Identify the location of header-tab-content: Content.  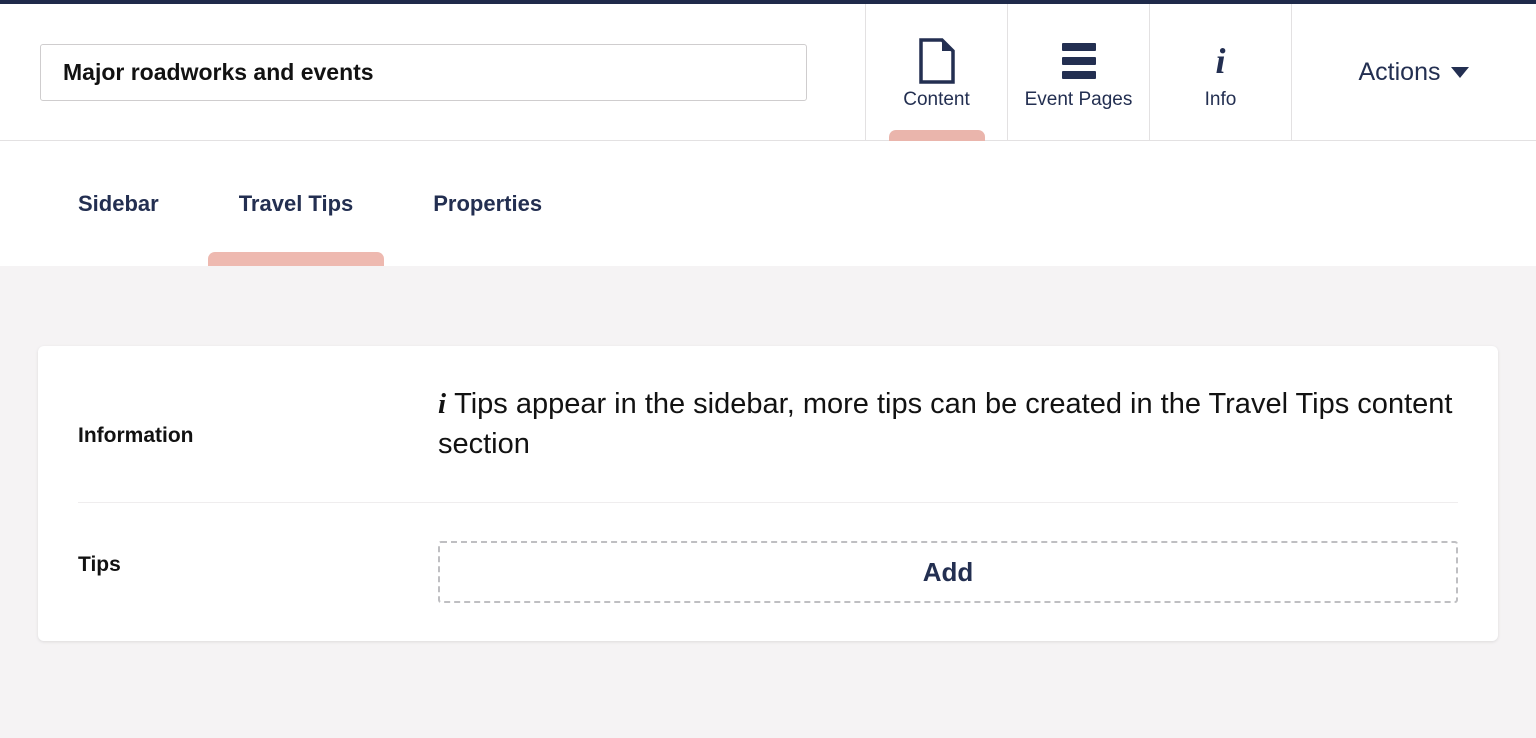
(936, 72).